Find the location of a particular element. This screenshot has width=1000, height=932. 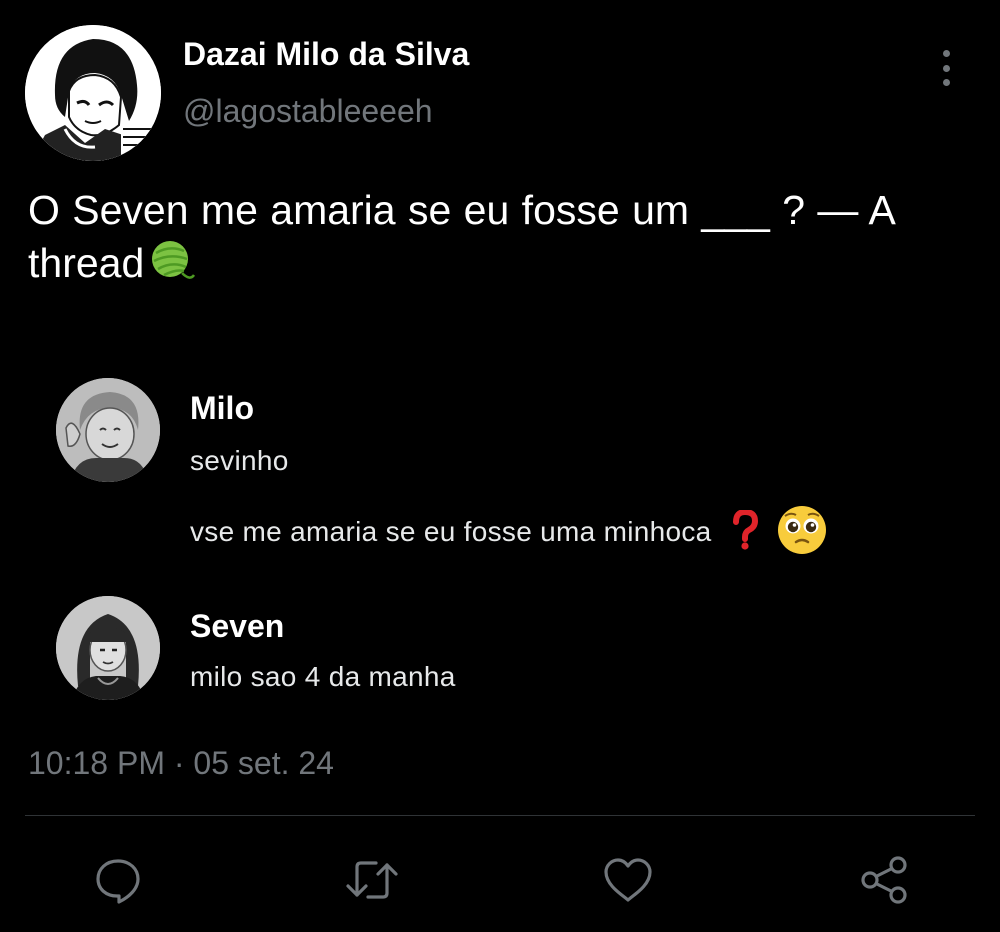

retweet-icon is located at coordinates (372, 880).